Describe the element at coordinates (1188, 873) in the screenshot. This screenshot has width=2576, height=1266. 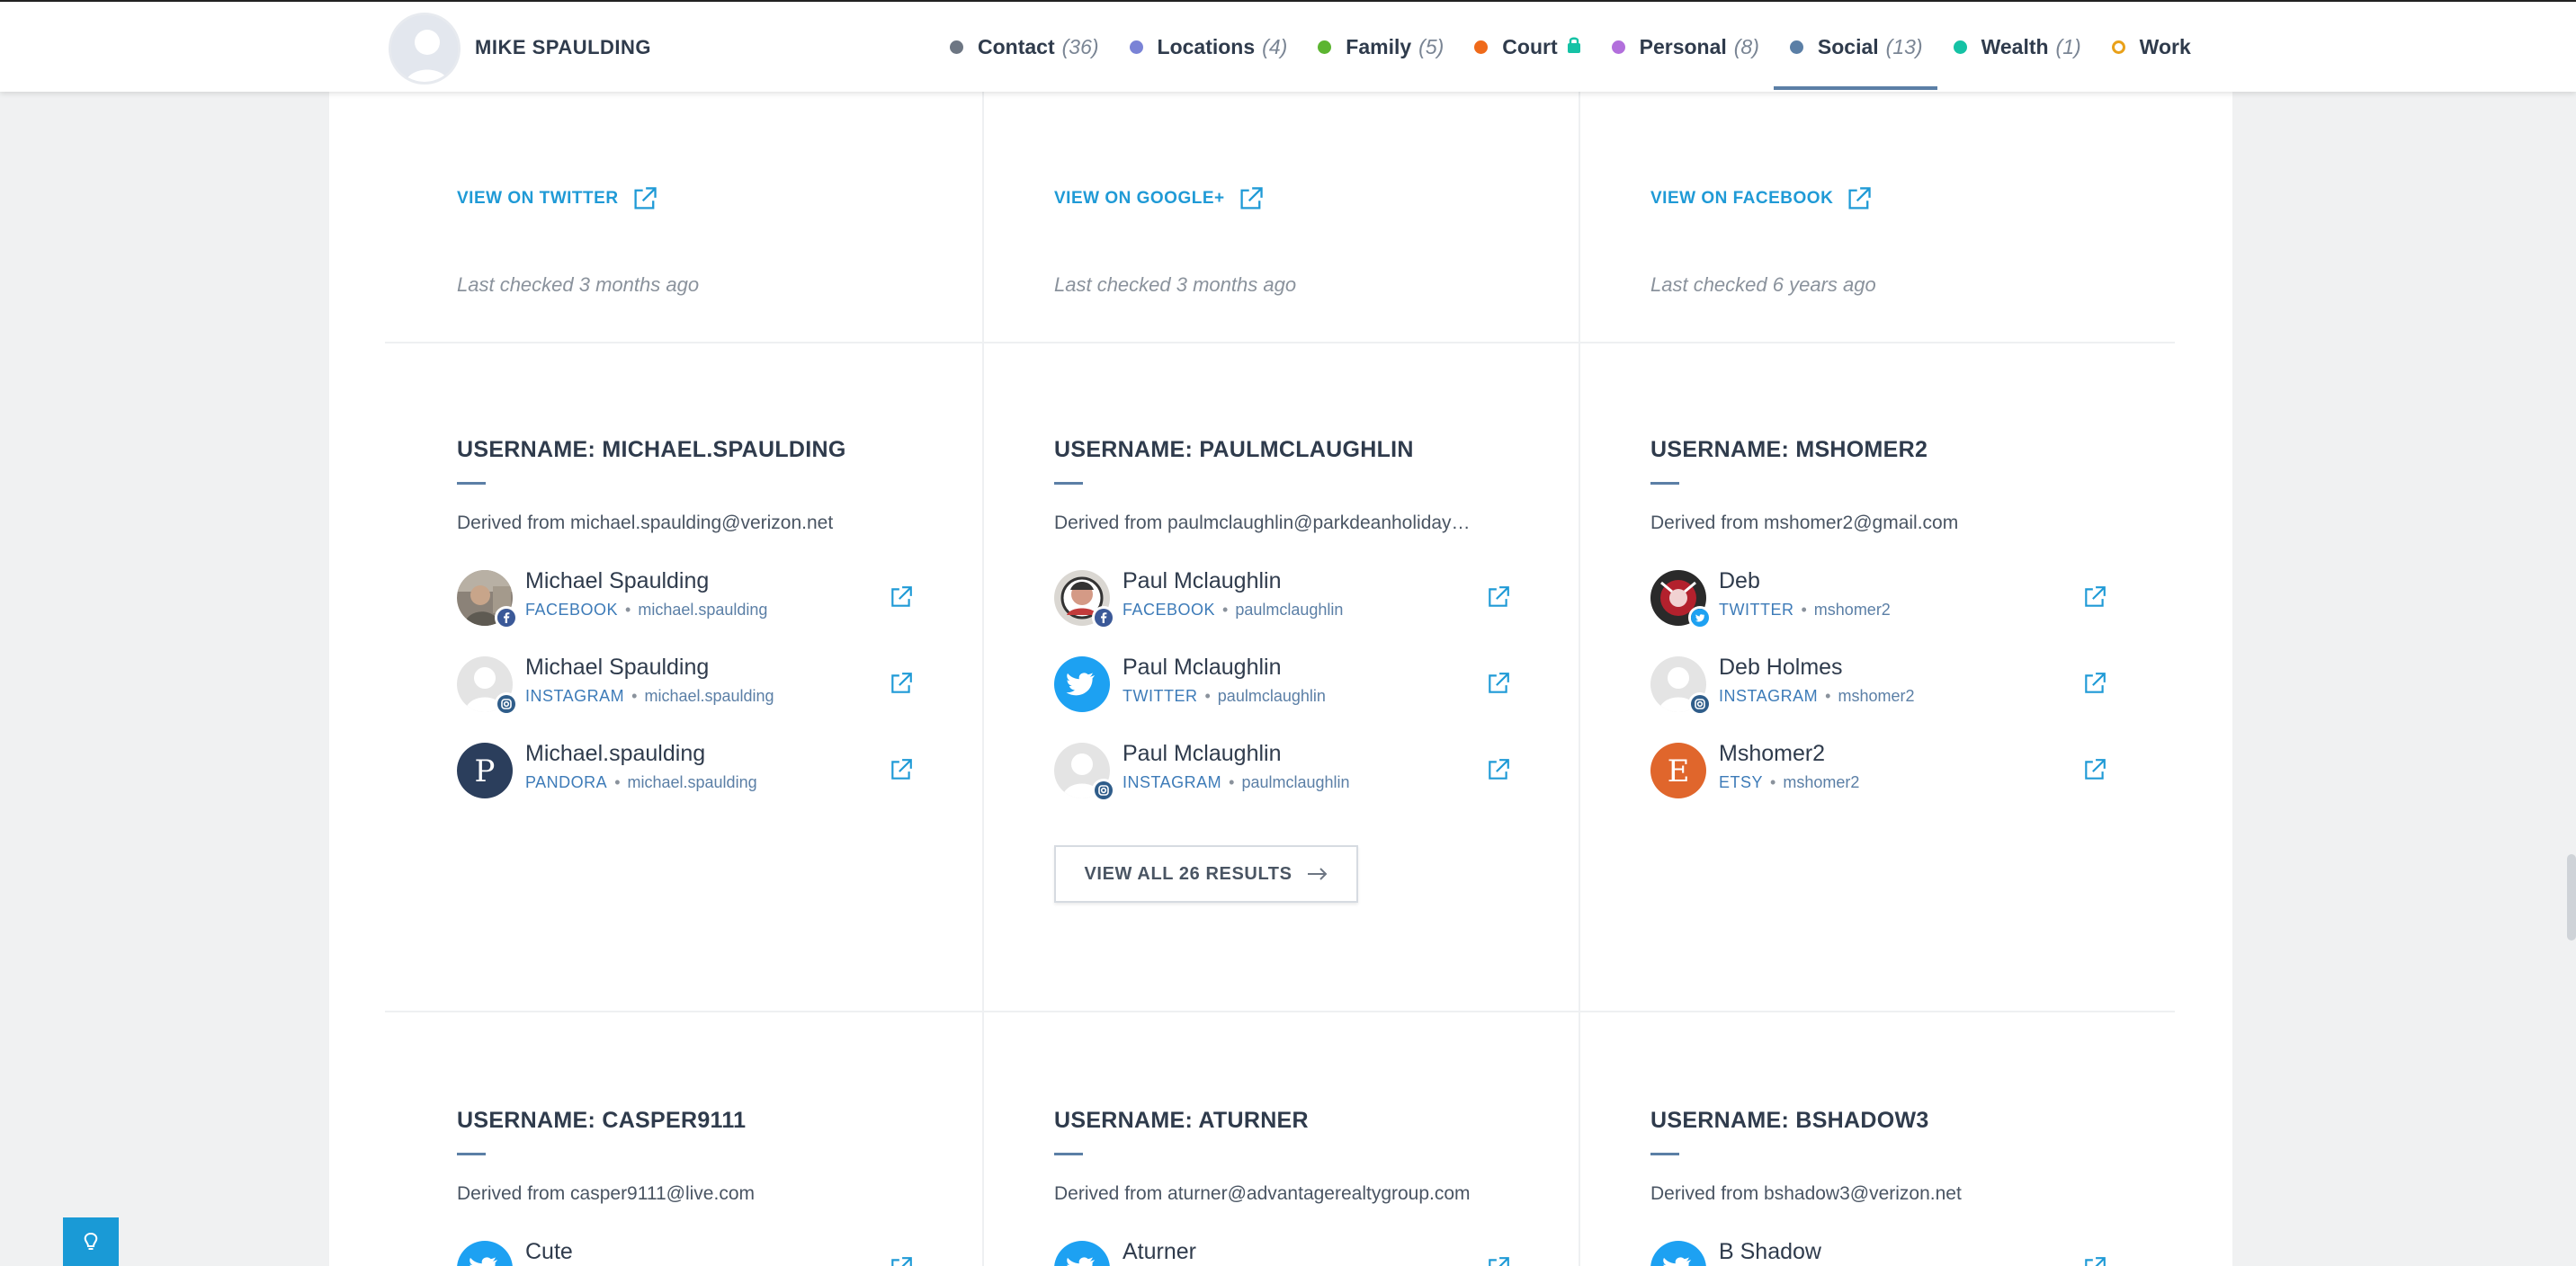
I see `view-all-label: VIEW ALL 26 RESULTS` at that location.